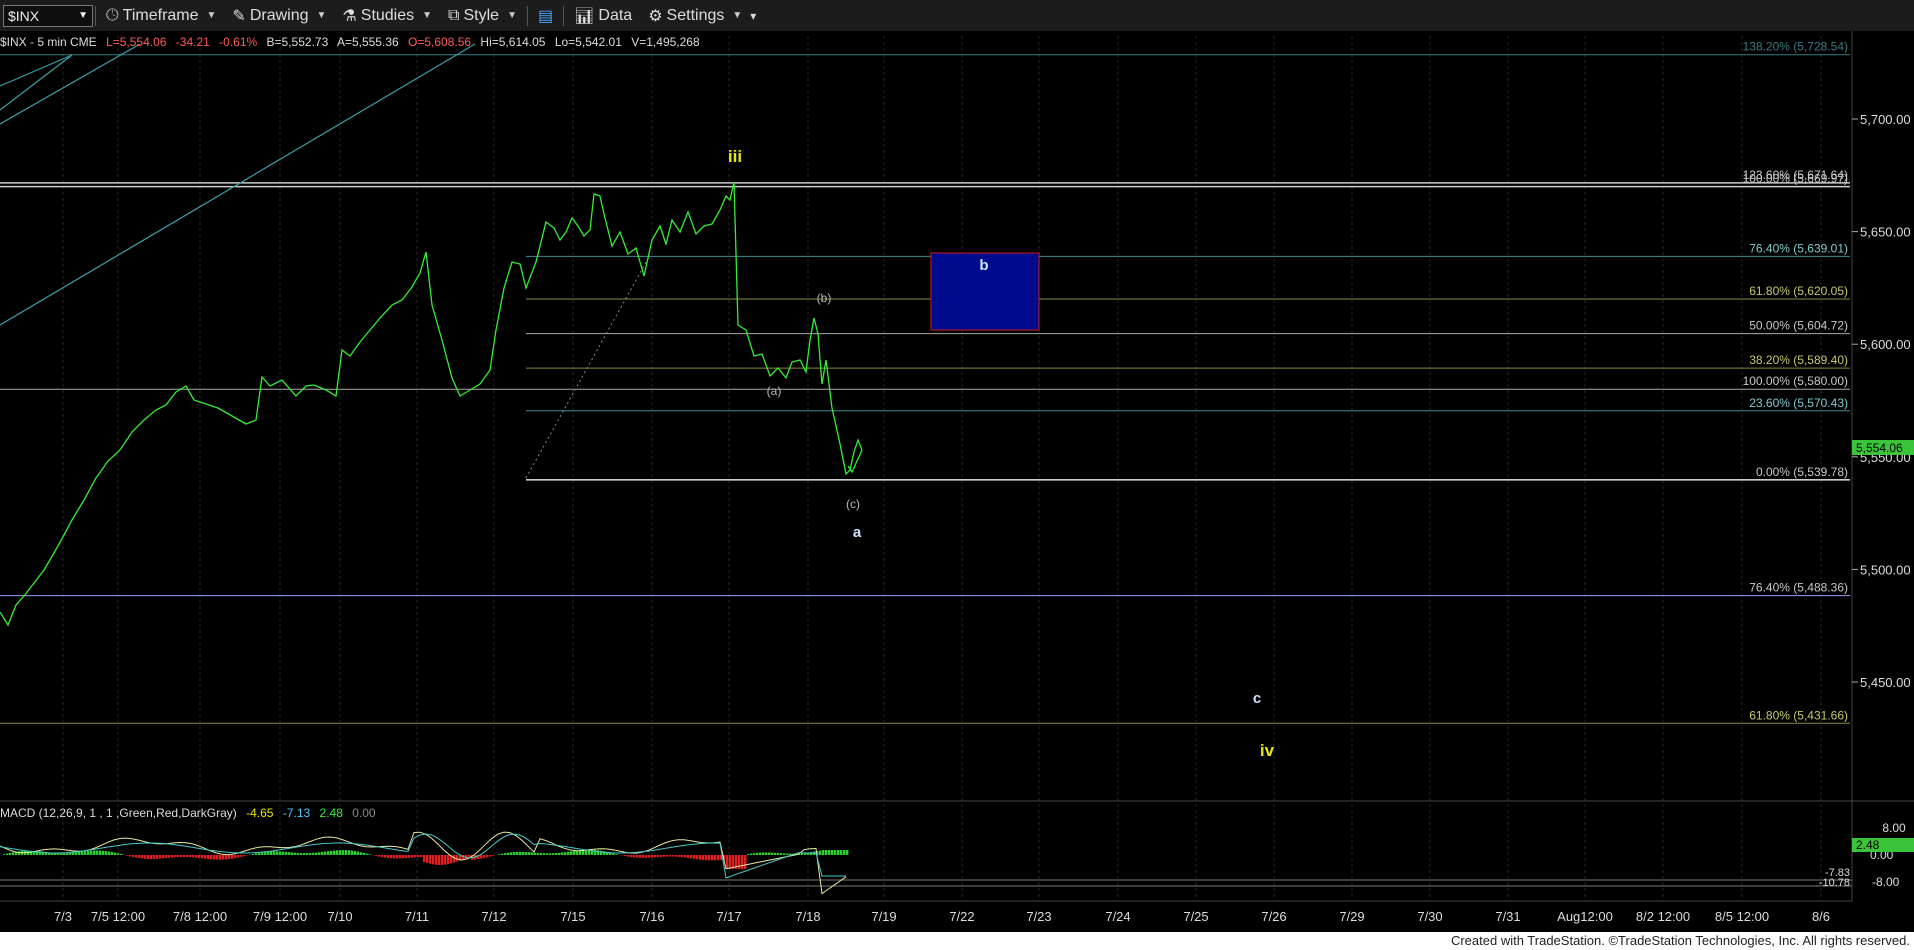 The image size is (1914, 950). I want to click on settings-button: ⚙ Settings ▼ ▾, so click(702, 16).